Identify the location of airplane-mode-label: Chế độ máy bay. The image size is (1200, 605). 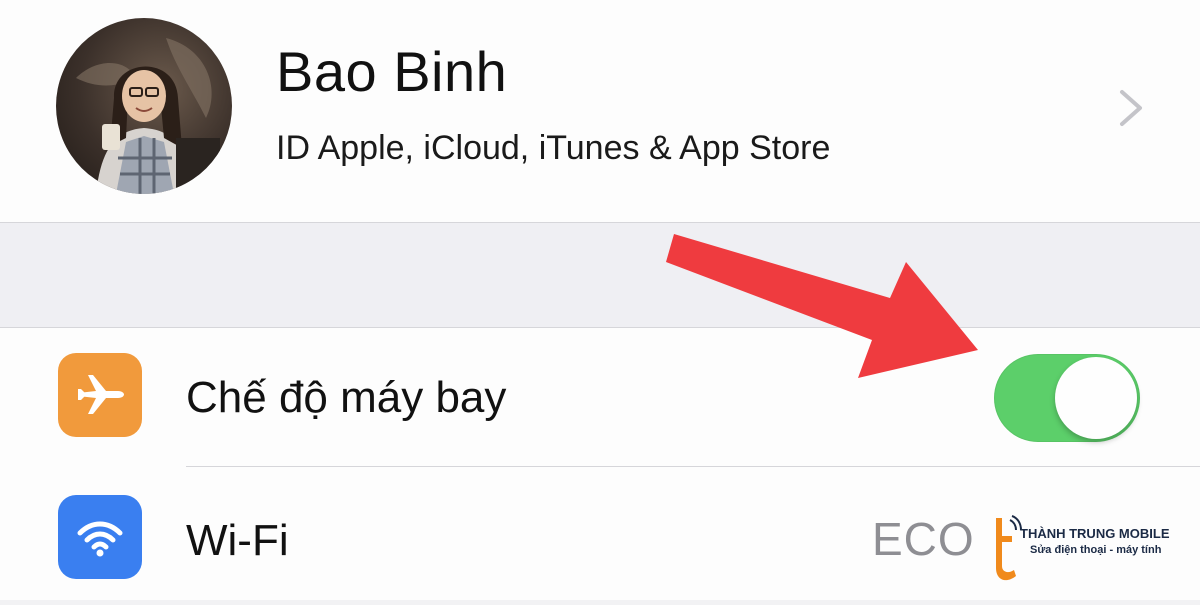
(346, 397).